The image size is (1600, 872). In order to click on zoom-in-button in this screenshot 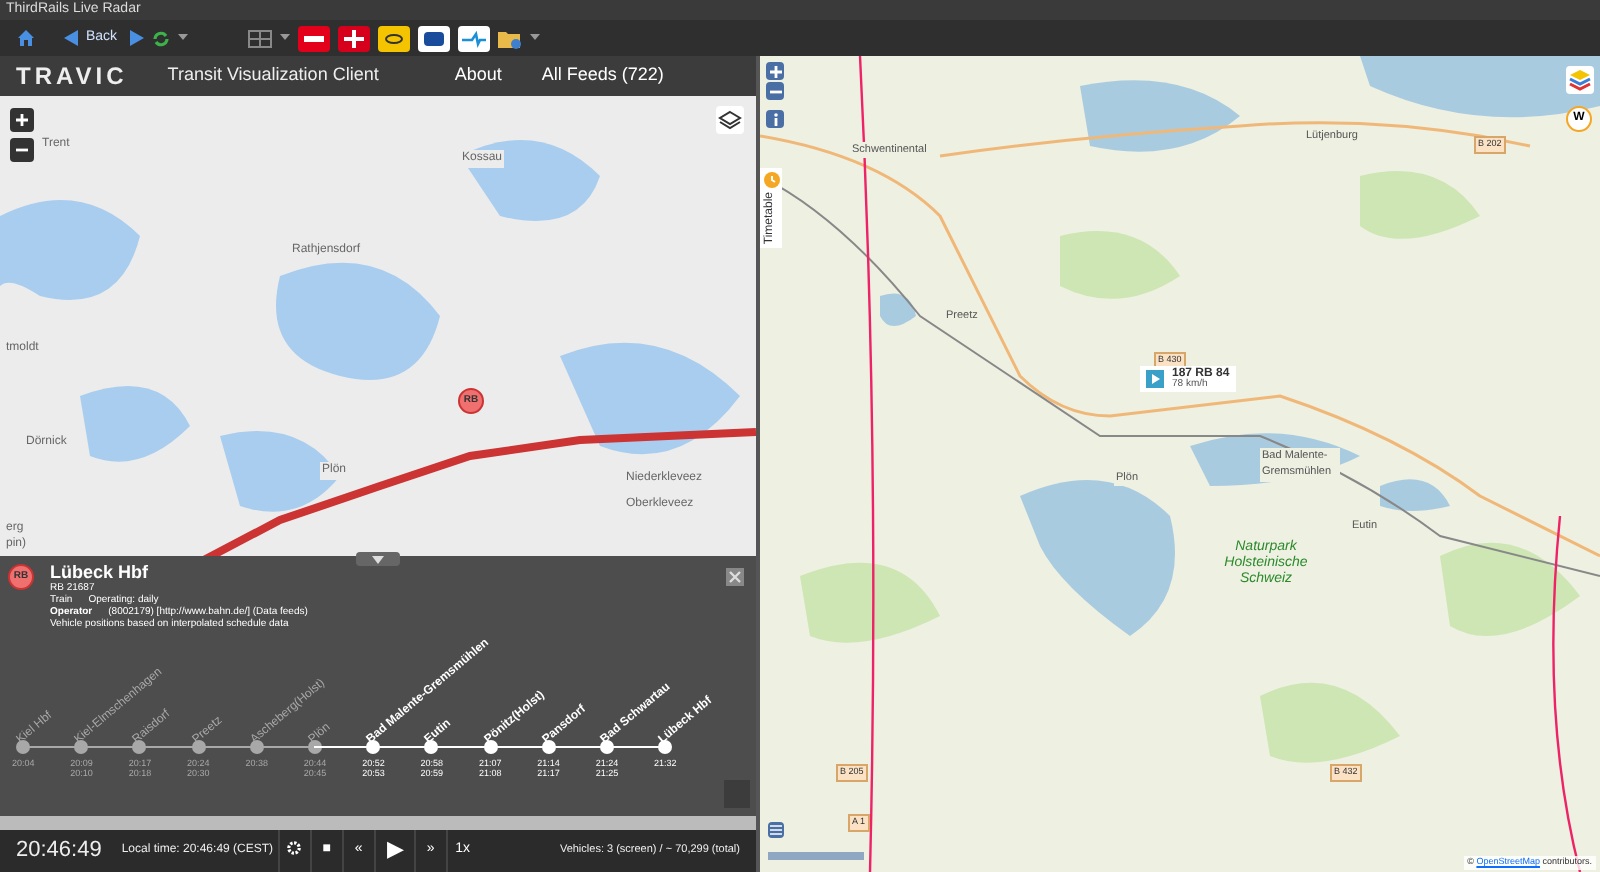, I will do `click(22, 120)`.